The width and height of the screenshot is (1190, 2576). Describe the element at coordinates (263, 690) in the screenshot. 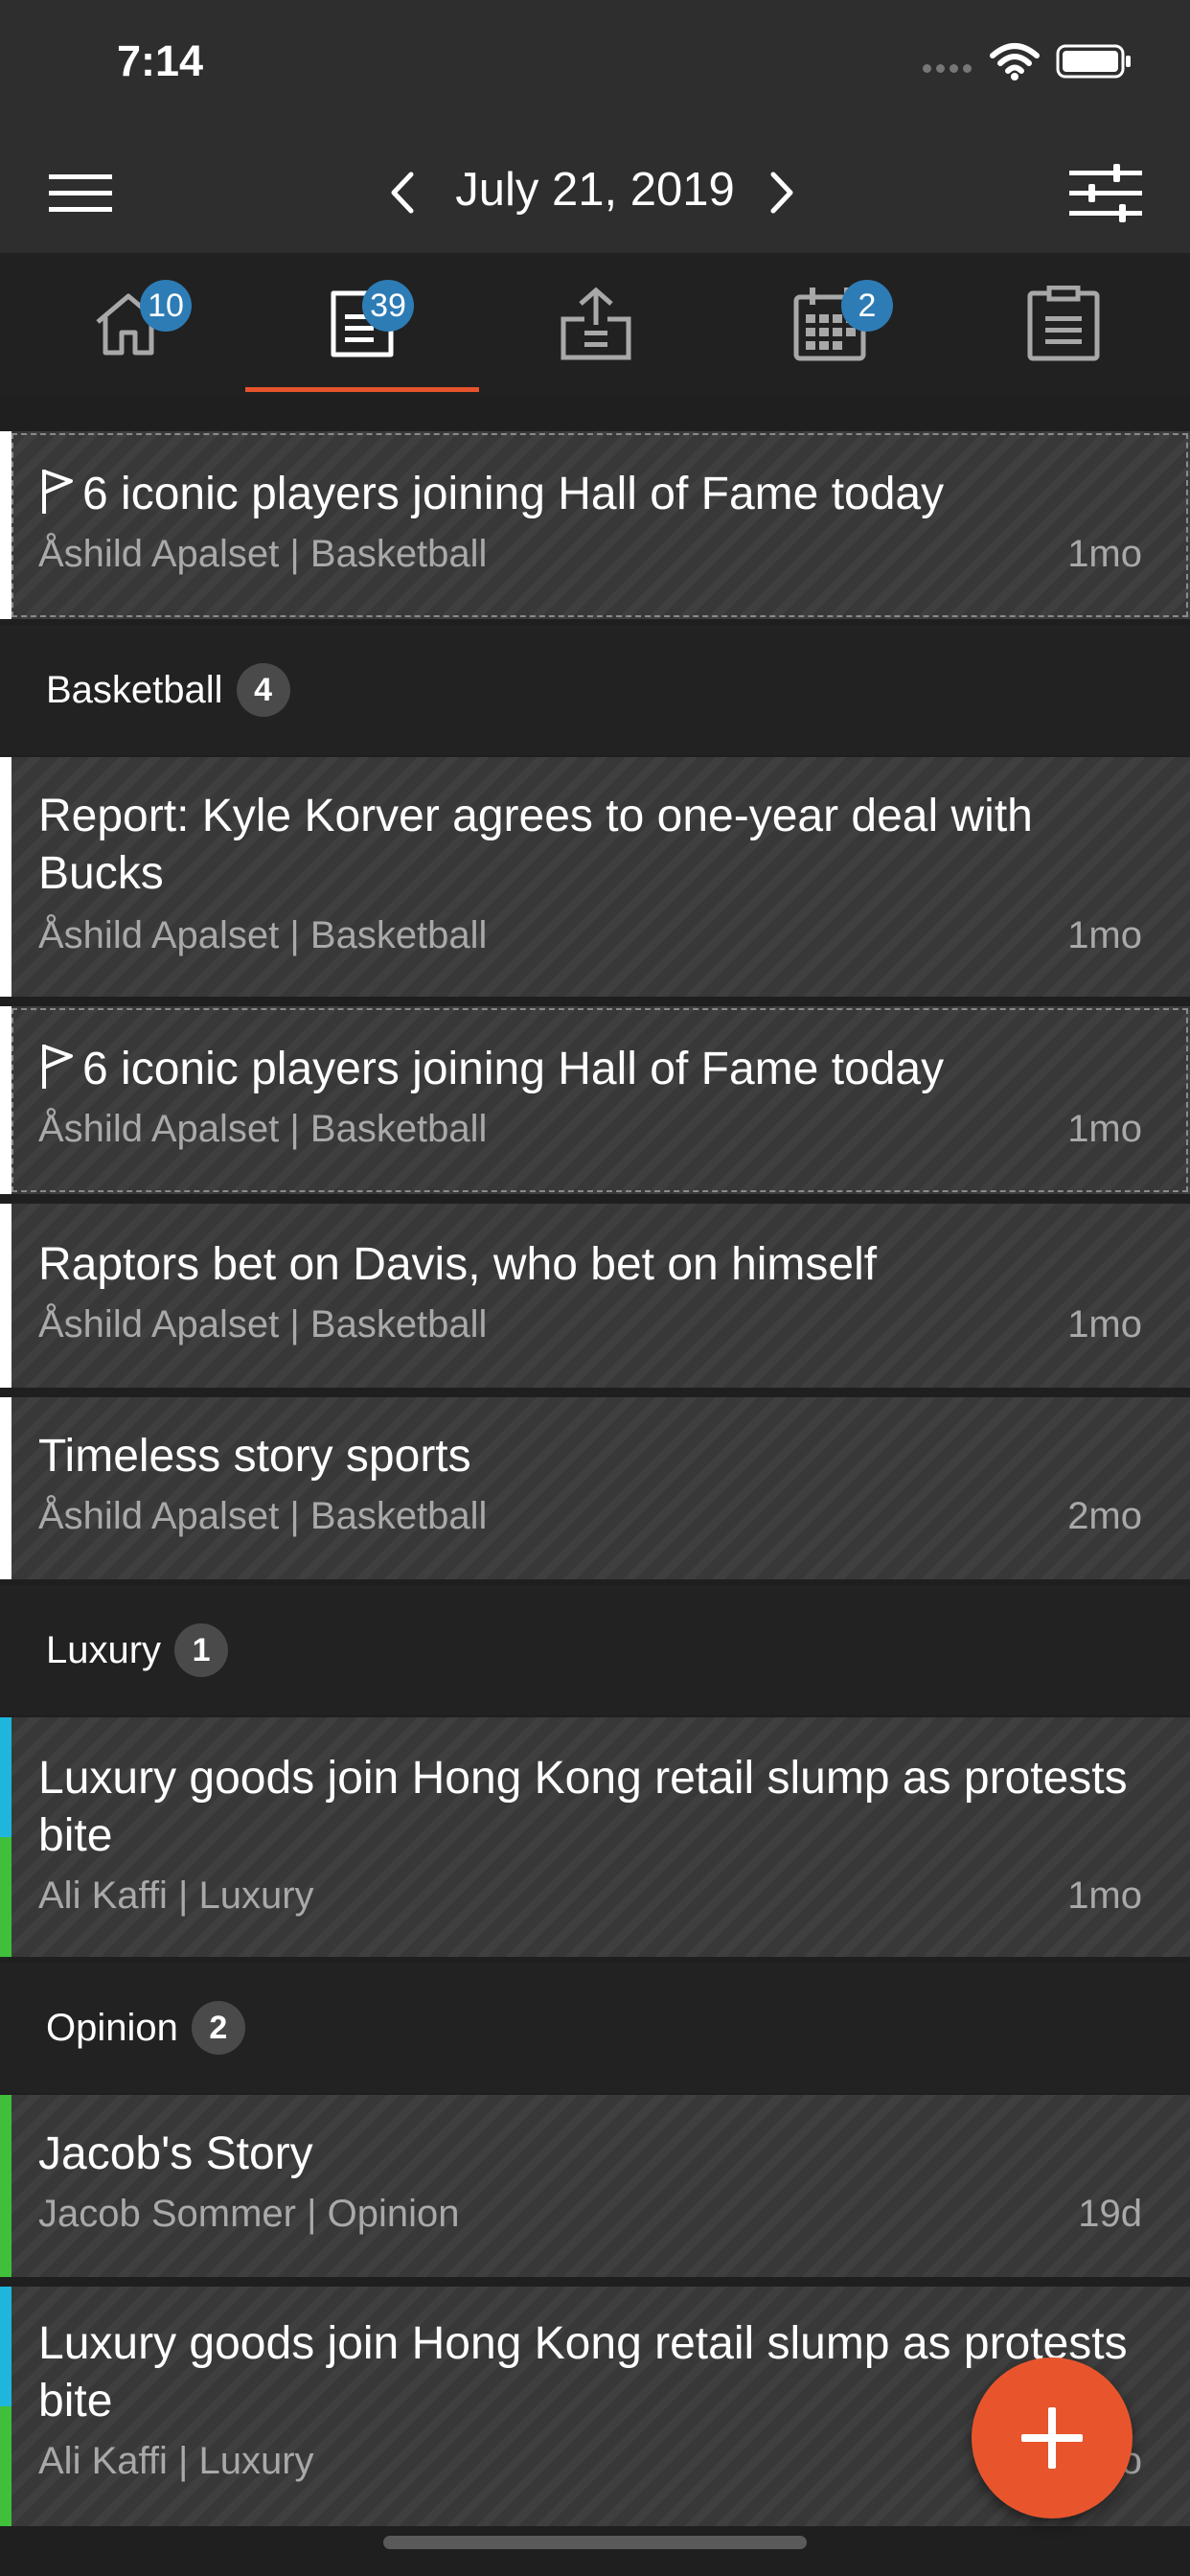

I see `section-count-badge: 4` at that location.